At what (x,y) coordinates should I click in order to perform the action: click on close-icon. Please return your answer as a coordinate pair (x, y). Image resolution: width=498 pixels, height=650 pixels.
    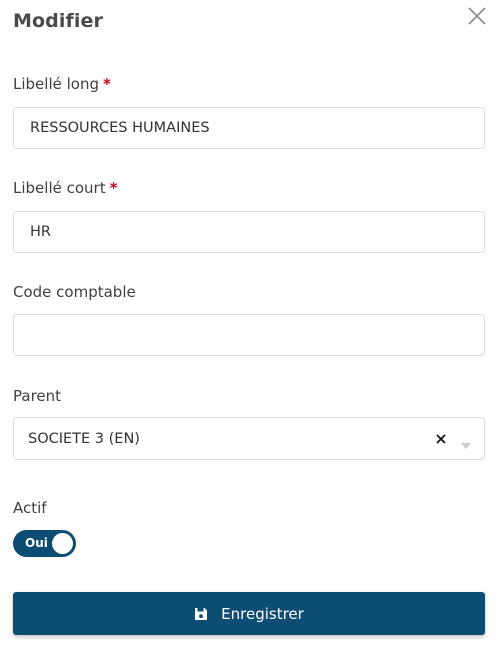
    Looking at the image, I should click on (477, 16).